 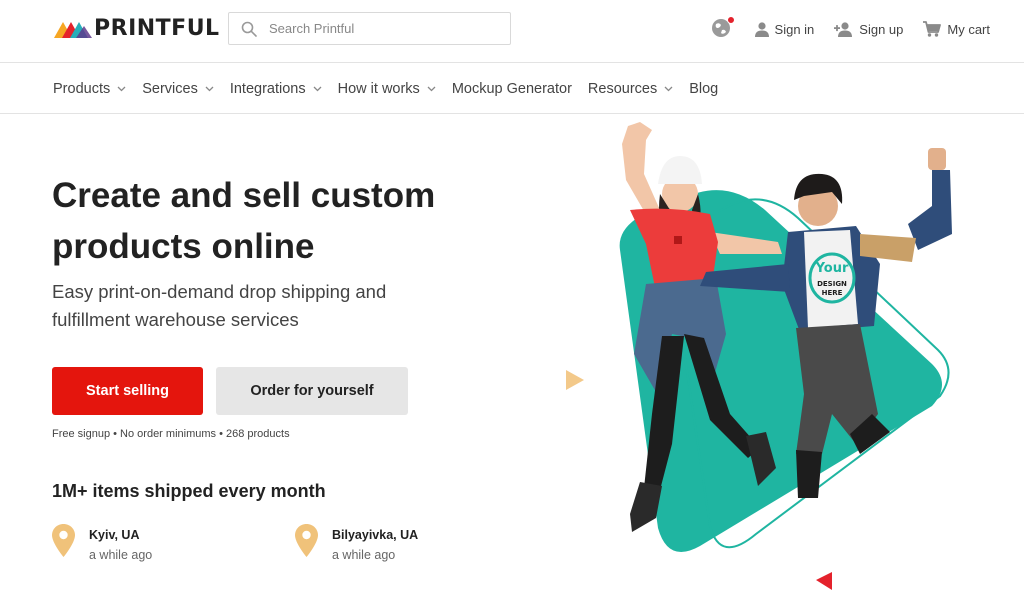 What do you see at coordinates (378, 89) in the screenshot?
I see `nav-how-it-works-label: How it works` at bounding box center [378, 89].